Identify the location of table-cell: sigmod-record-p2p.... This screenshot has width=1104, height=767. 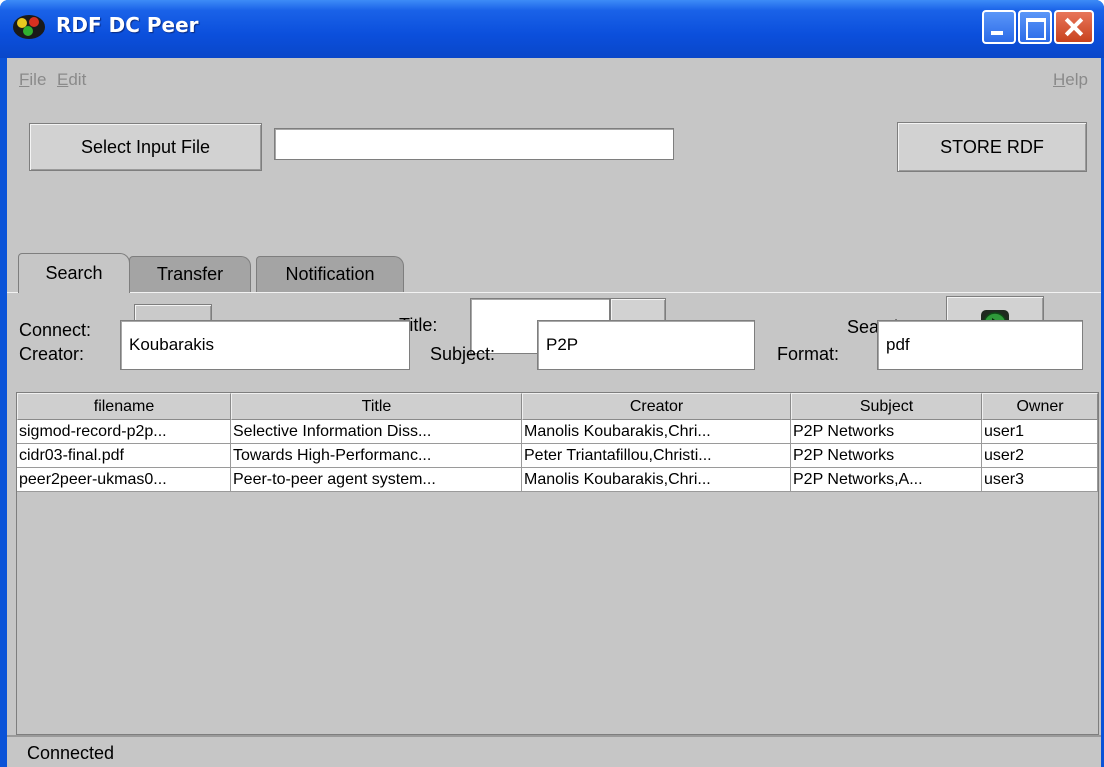
(124, 432).